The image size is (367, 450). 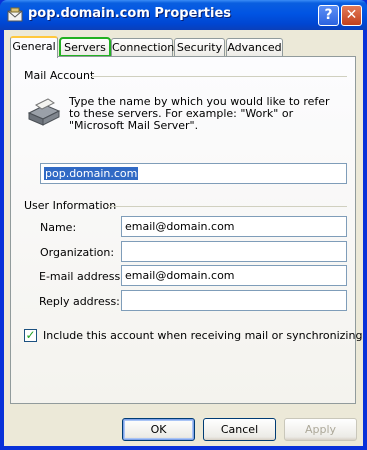 I want to click on tab-security: Security, so click(x=199, y=47).